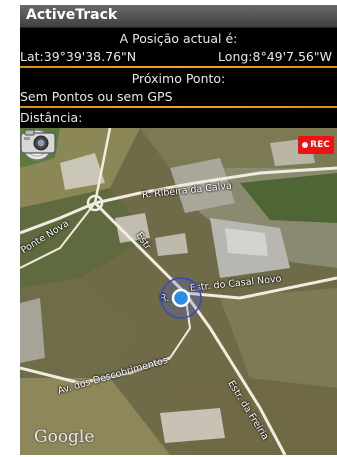 This screenshot has height=457, width=337. I want to click on longitude-value: Long:8°49'7.56"W, so click(275, 56).